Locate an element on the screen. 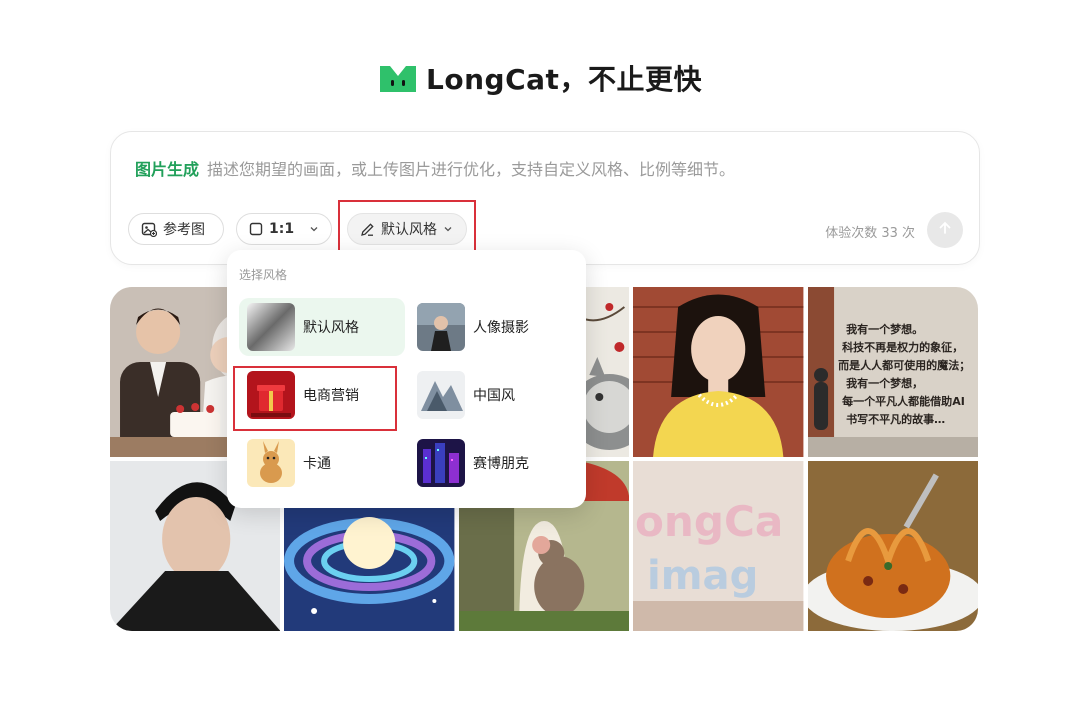 This screenshot has height=707, width=1080. prompt-input: 图片生成 描述您期望的画面，或上传图片进行优化，支持自定义风格、比例等细节。 is located at coordinates (435, 168).